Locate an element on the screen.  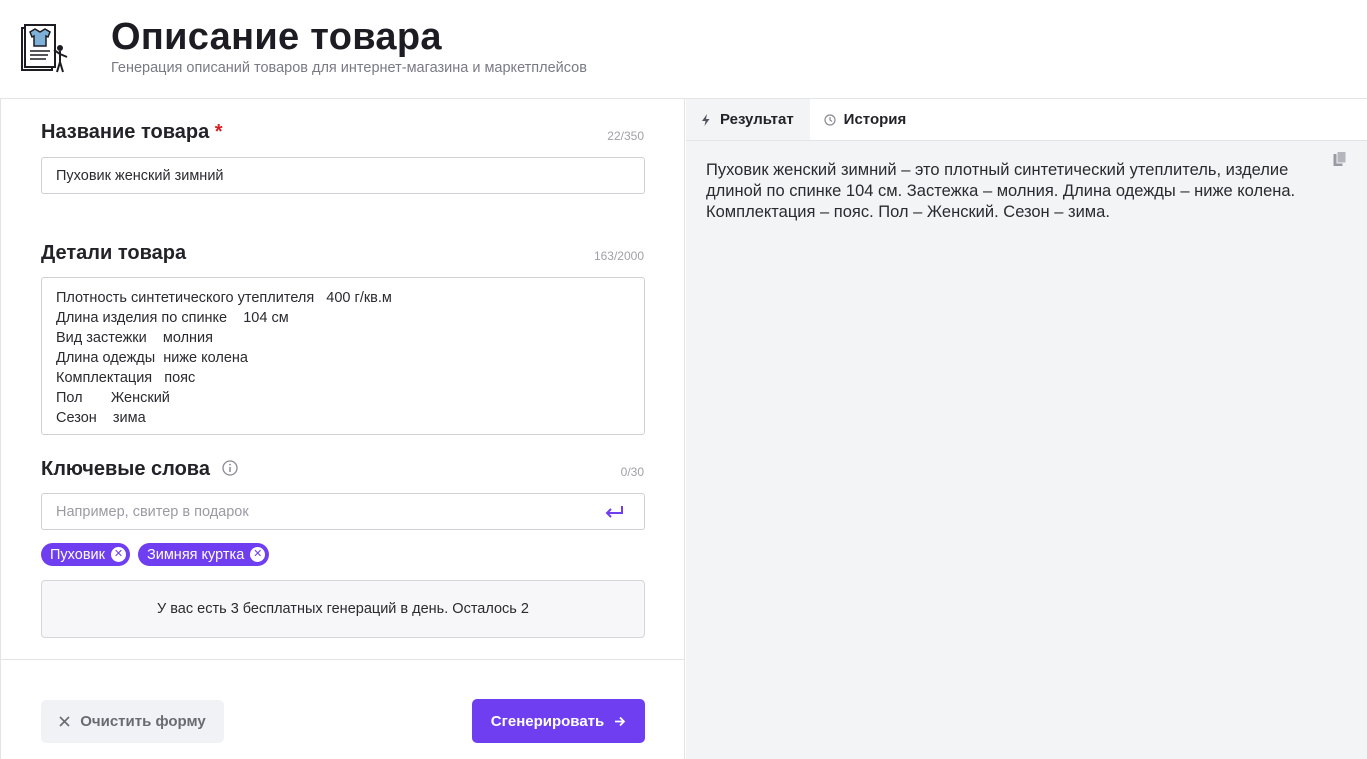
tab-history: История is located at coordinates (866, 119).